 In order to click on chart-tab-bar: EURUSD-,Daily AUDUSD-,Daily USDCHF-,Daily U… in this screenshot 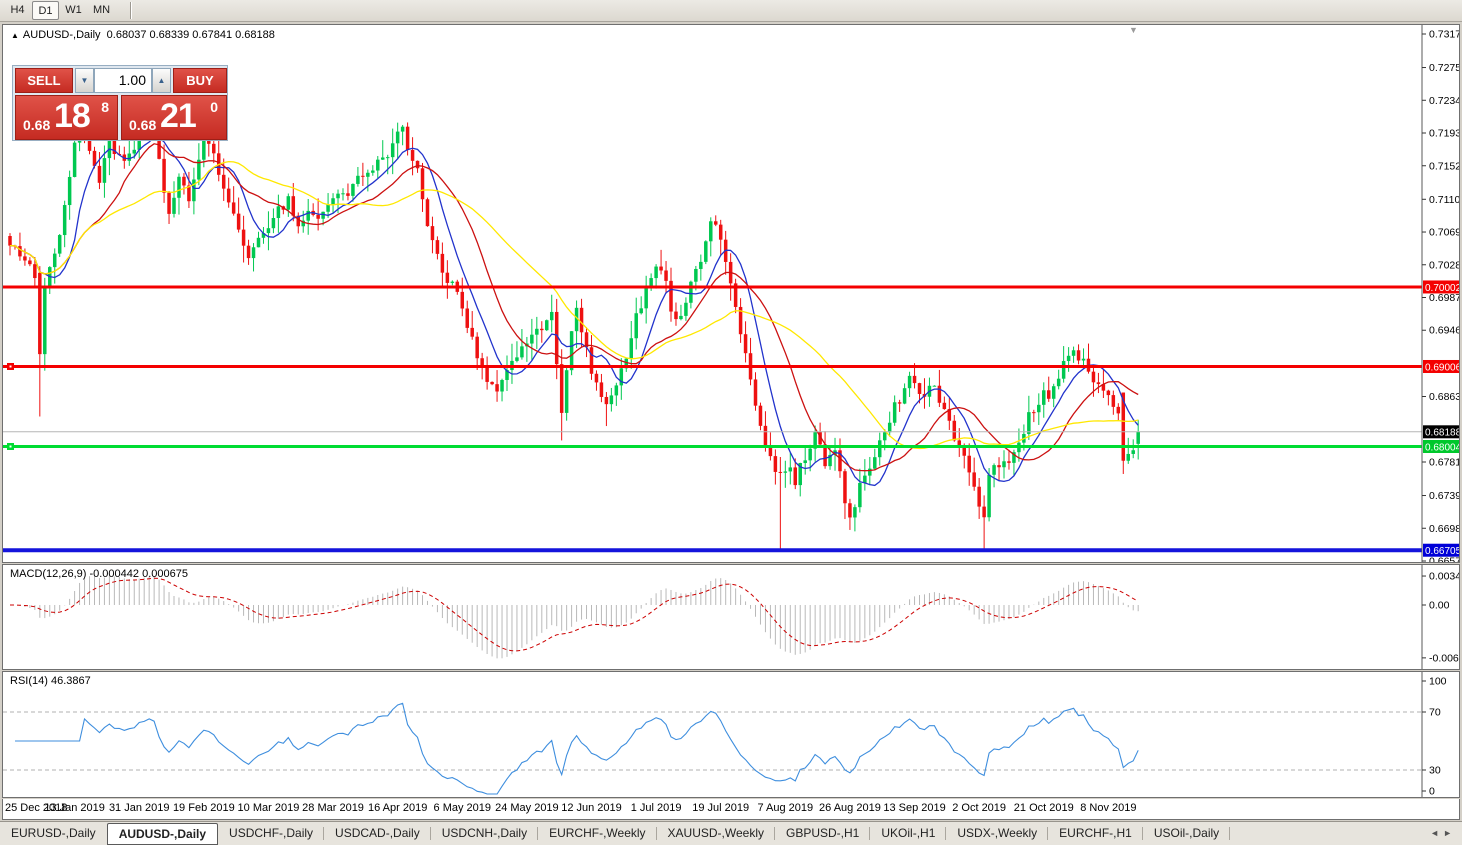, I will do `click(731, 833)`.